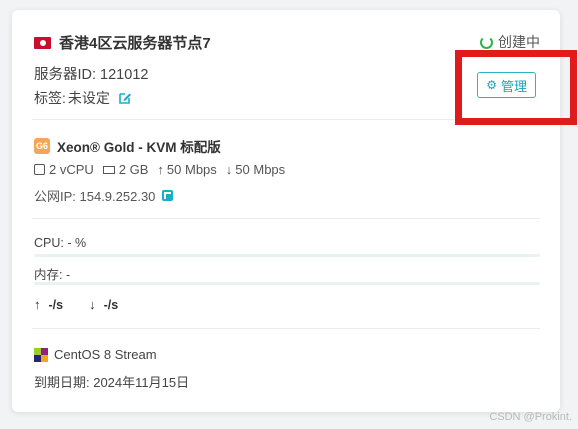 The image size is (578, 429). Describe the element at coordinates (112, 382) in the screenshot. I see `expire-date: 到期日期: 2024年11月15日` at that location.